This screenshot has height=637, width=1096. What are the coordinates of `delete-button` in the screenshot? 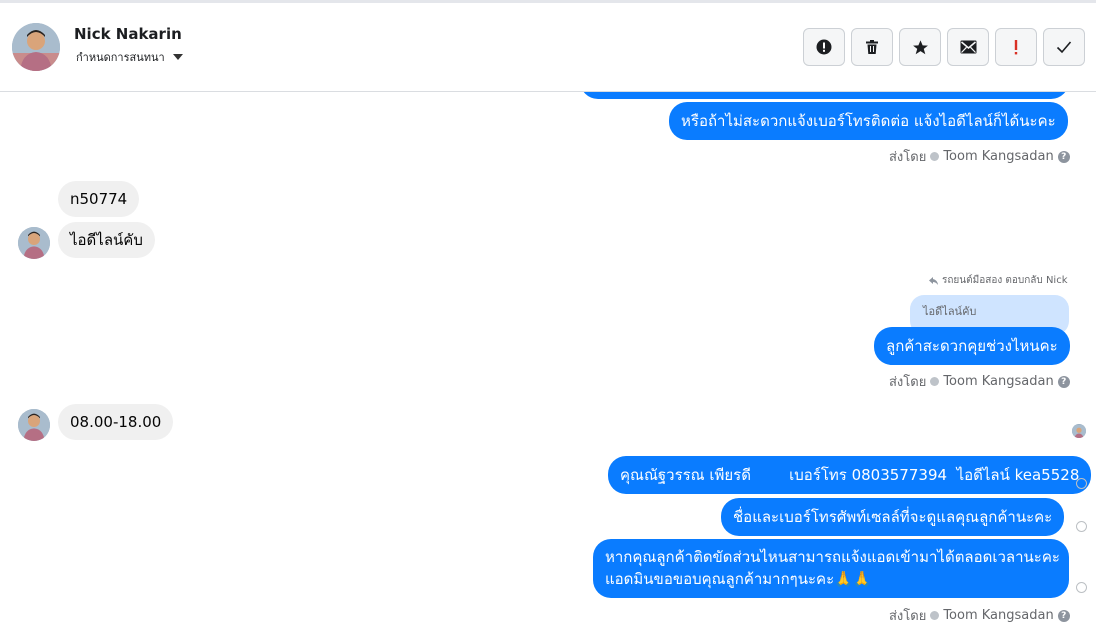 It's located at (872, 47).